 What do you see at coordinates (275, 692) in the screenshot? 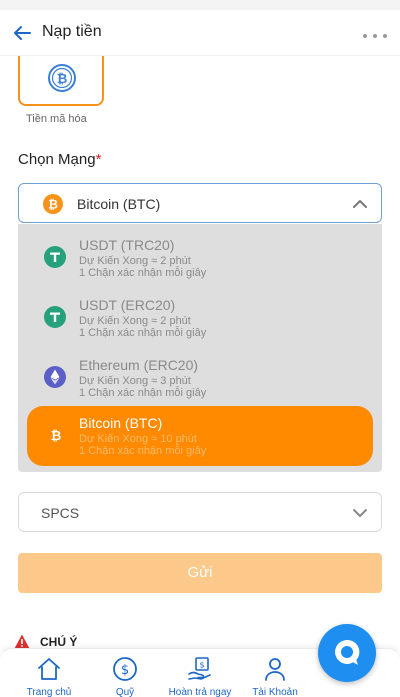
I see `nav-label: Tài Khoản` at bounding box center [275, 692].